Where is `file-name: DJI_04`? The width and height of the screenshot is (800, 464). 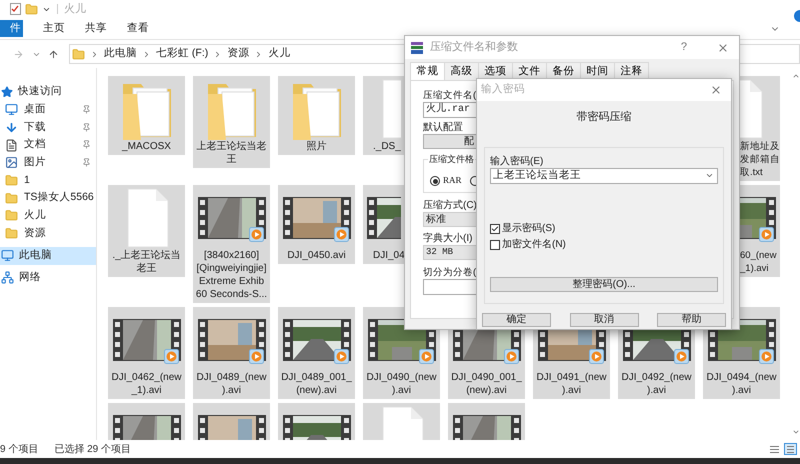
file-name: DJI_04 is located at coordinates (389, 255).